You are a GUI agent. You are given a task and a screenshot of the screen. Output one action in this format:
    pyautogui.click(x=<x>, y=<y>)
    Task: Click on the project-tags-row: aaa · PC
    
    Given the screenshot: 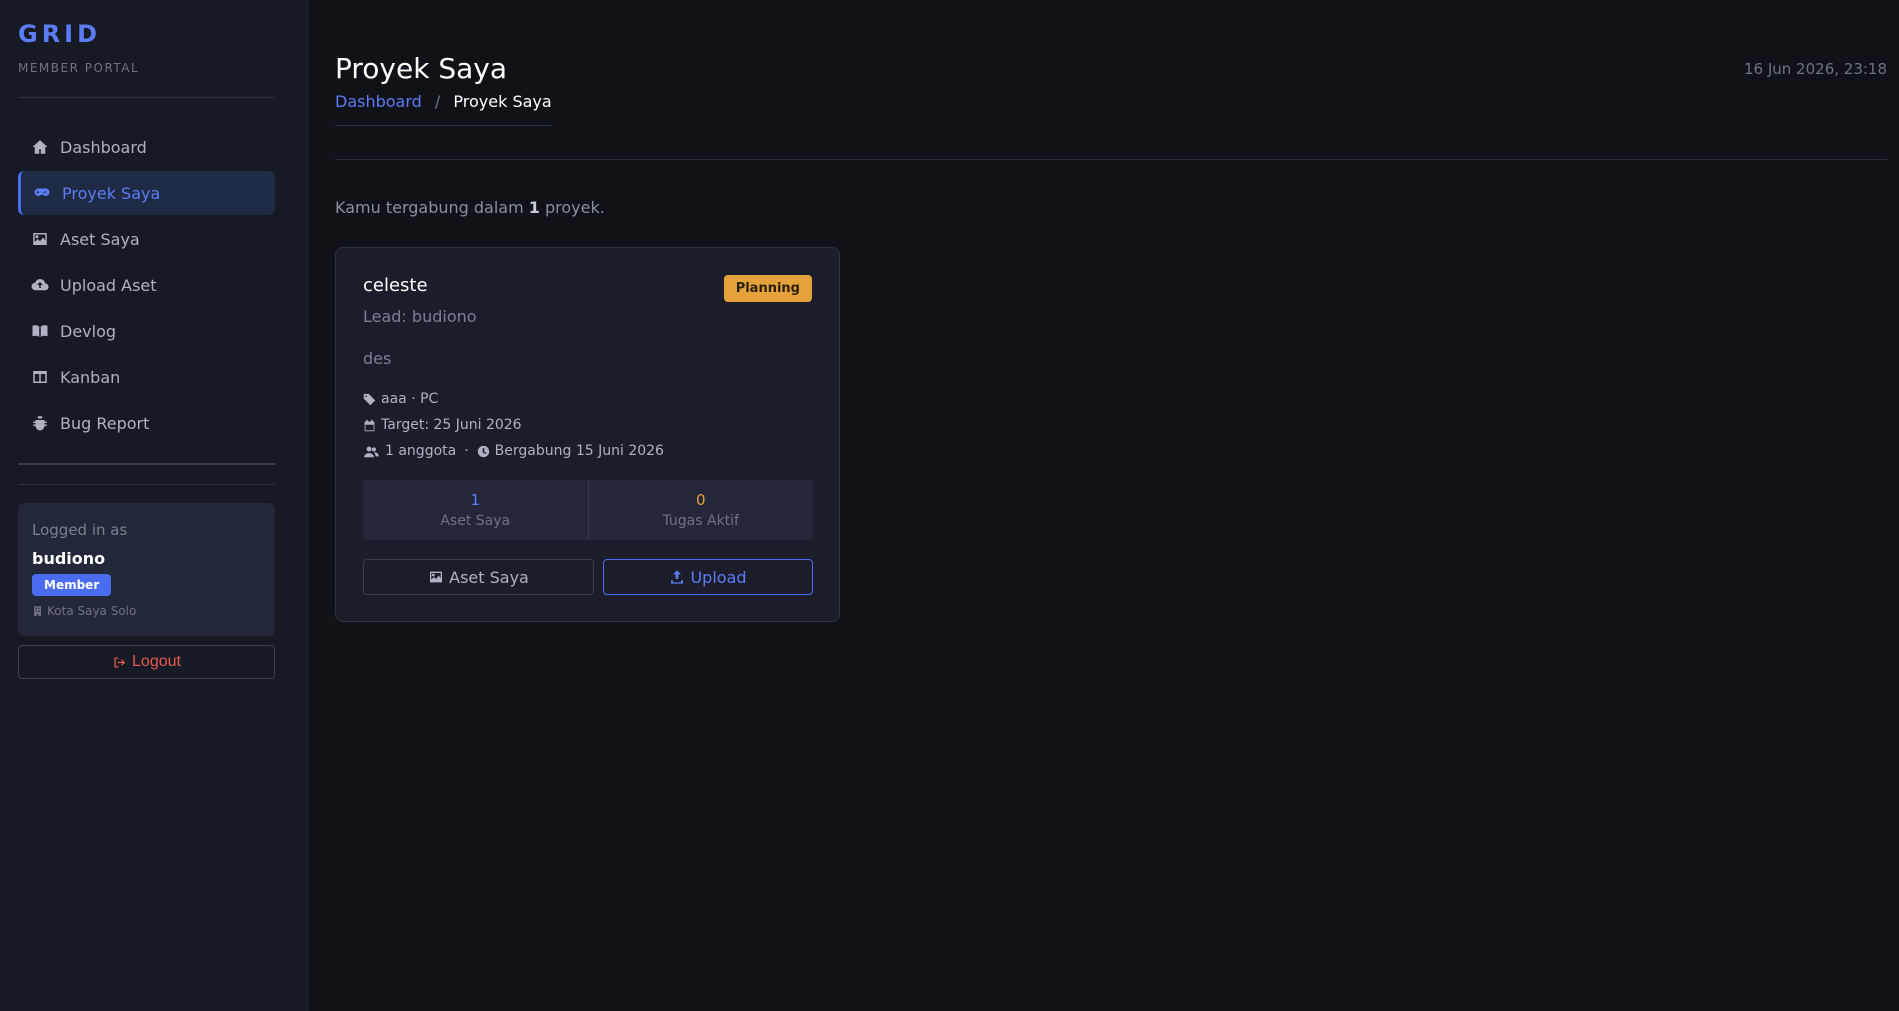 What is the action you would take?
    pyautogui.click(x=400, y=399)
    